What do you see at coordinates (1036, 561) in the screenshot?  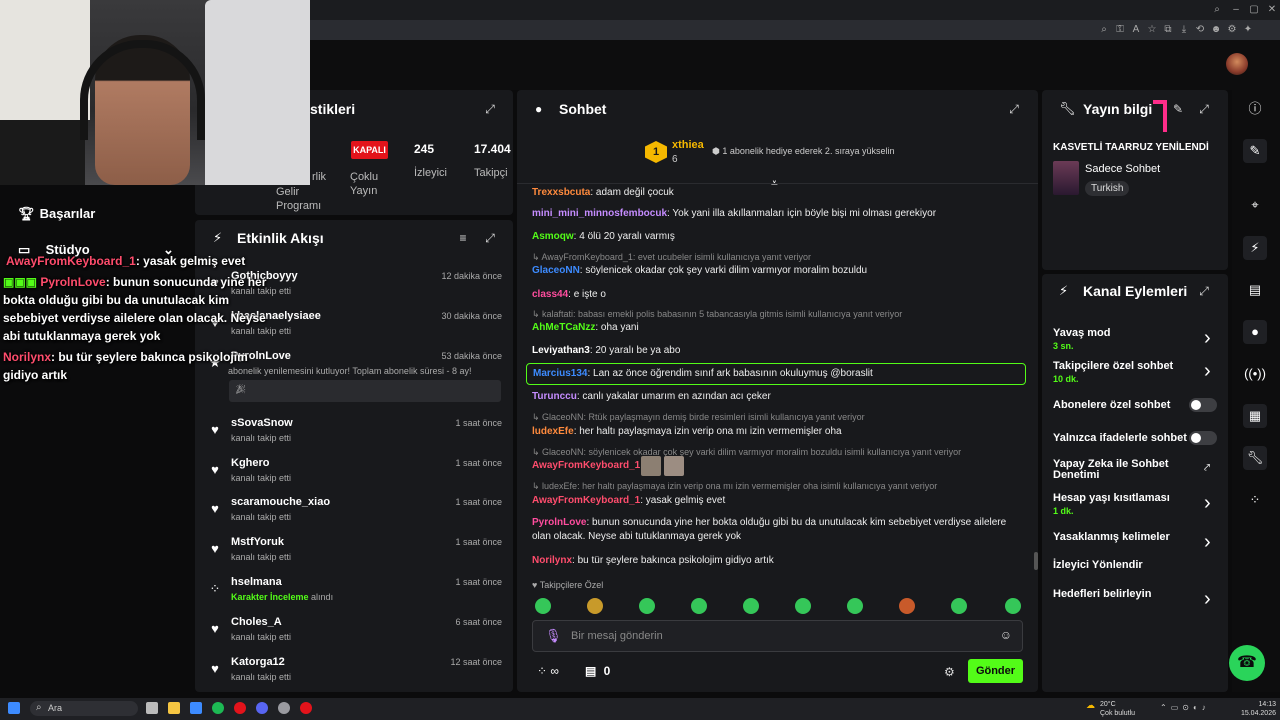 I see `chat-scrollbar` at bounding box center [1036, 561].